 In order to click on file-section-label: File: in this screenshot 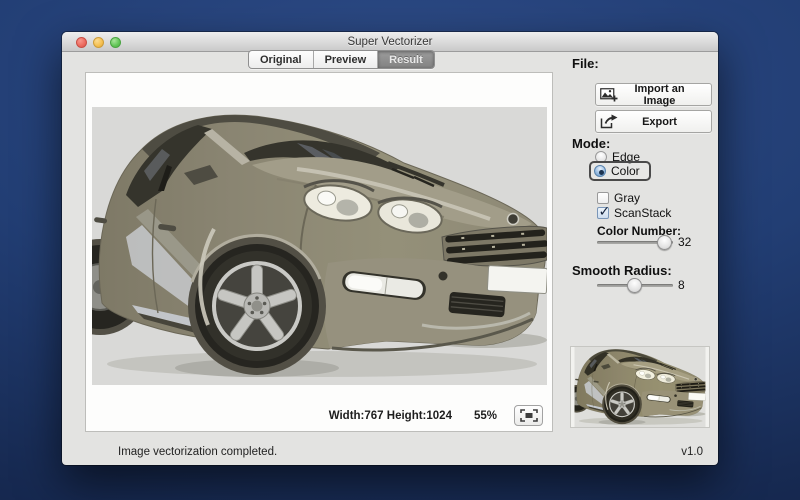, I will do `click(585, 63)`.